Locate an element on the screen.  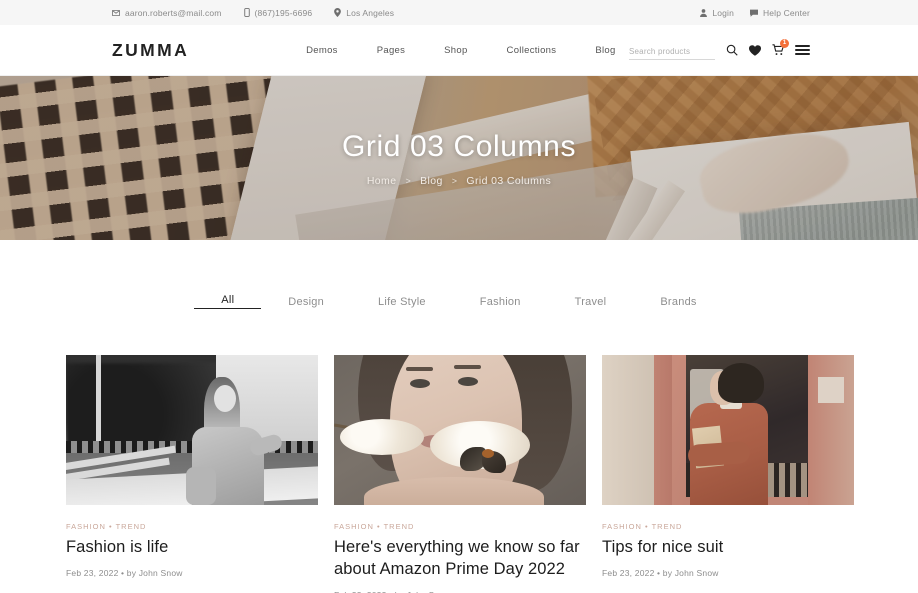
mobile-phone-icon is located at coordinates (246, 12).